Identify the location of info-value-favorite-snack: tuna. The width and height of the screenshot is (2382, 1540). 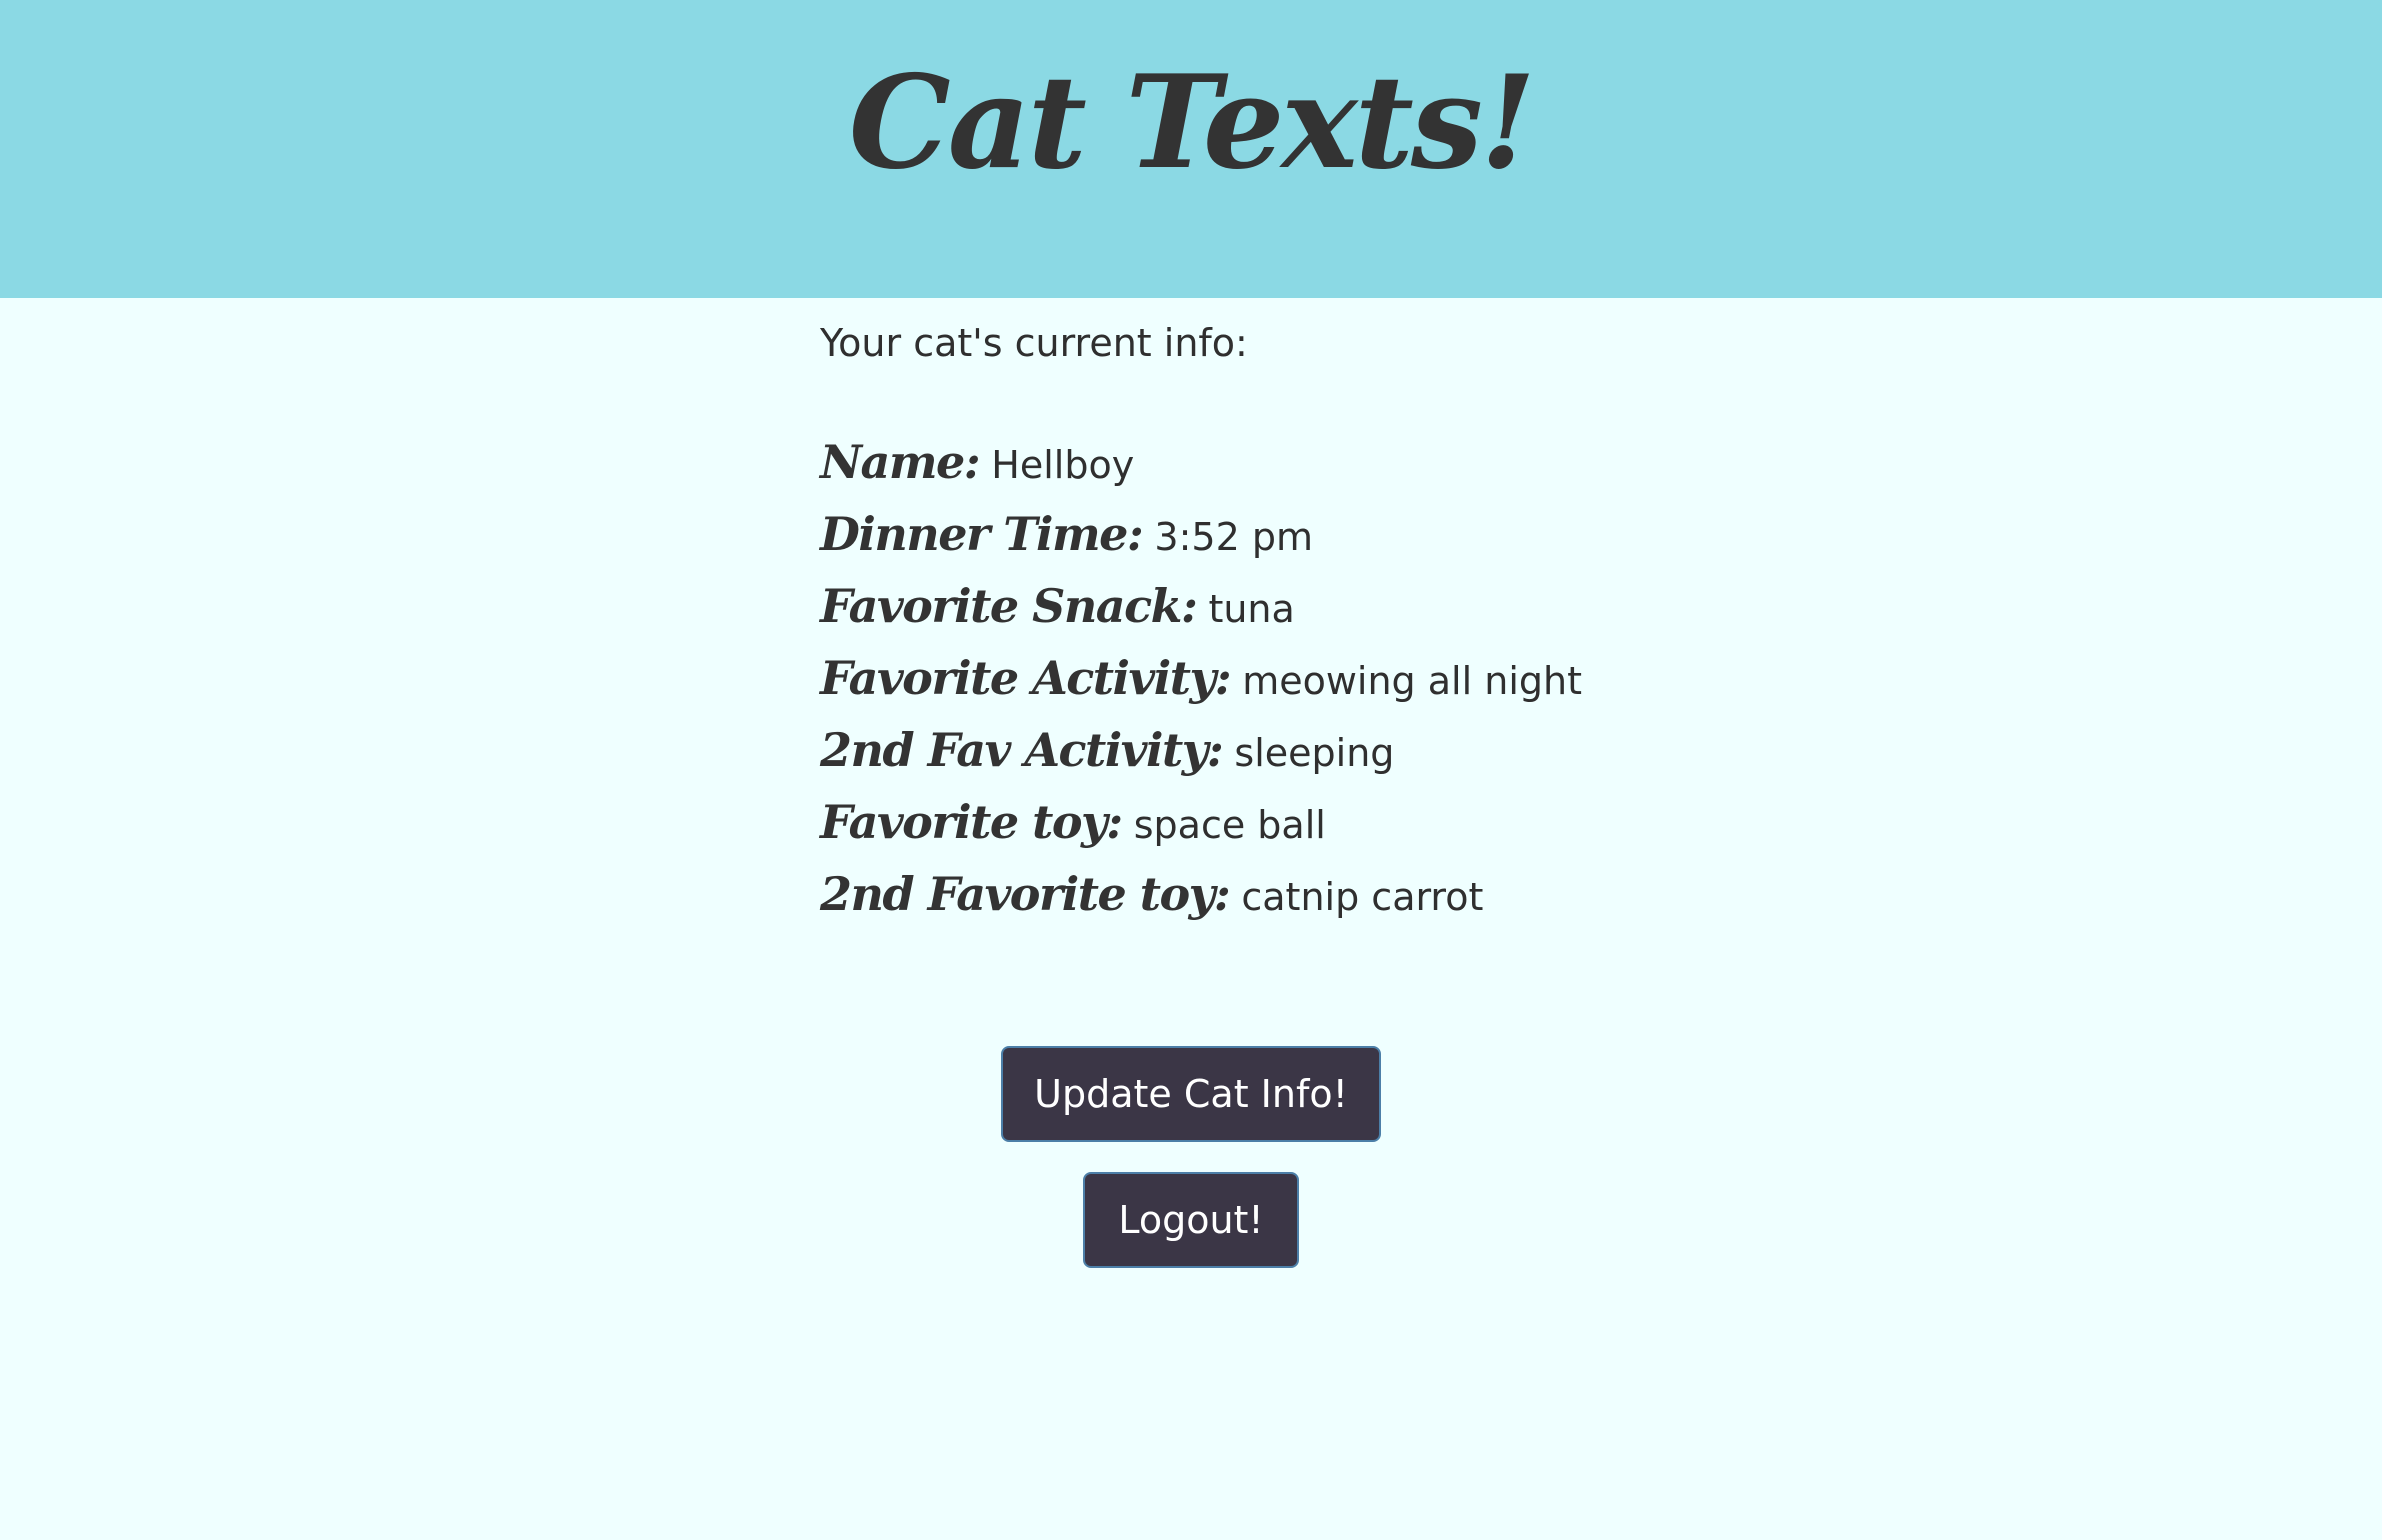
(1251, 609).